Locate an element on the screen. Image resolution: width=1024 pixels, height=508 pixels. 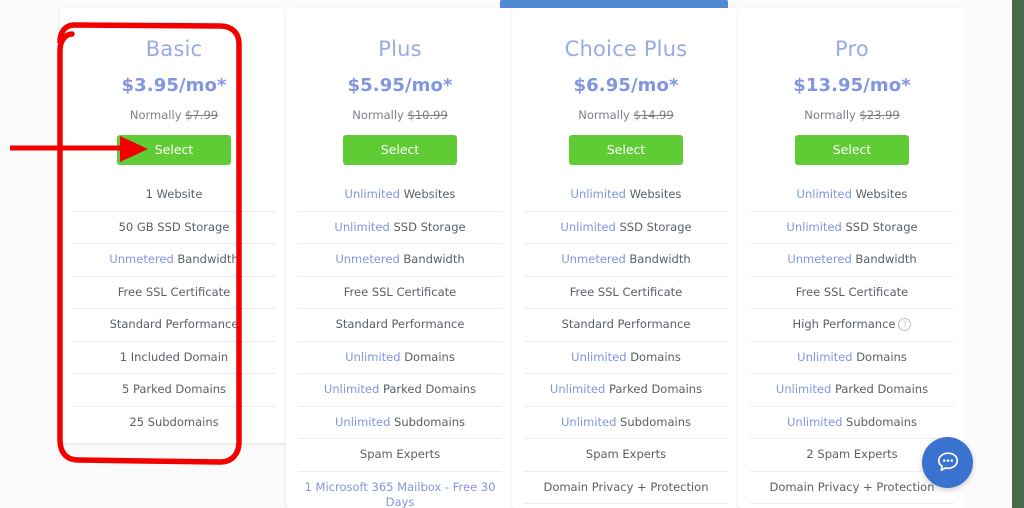
plan-name: Pro is located at coordinates (852, 49).